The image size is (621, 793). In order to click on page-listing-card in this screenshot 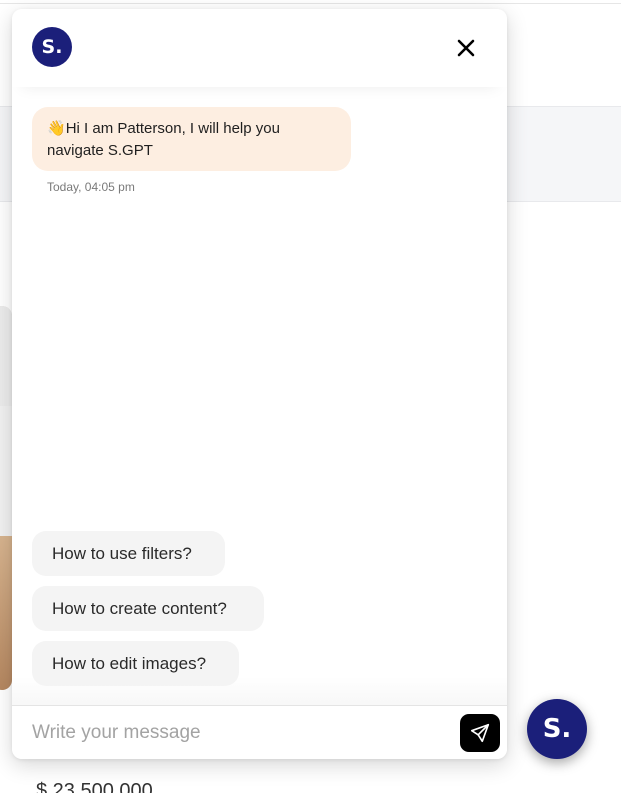, I will do `click(6, 498)`.